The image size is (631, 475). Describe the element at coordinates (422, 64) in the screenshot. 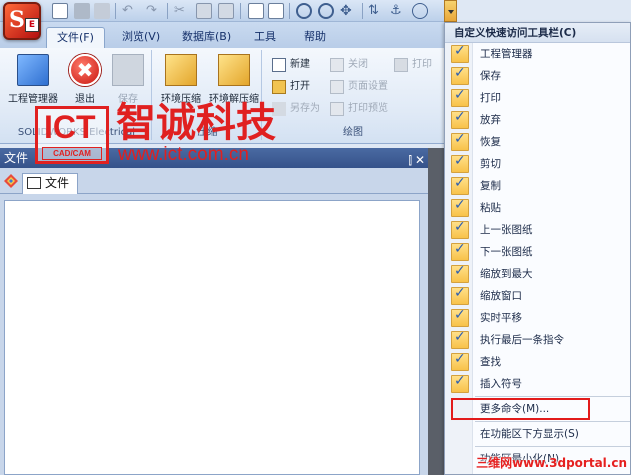

I see `print-label: 打印` at that location.